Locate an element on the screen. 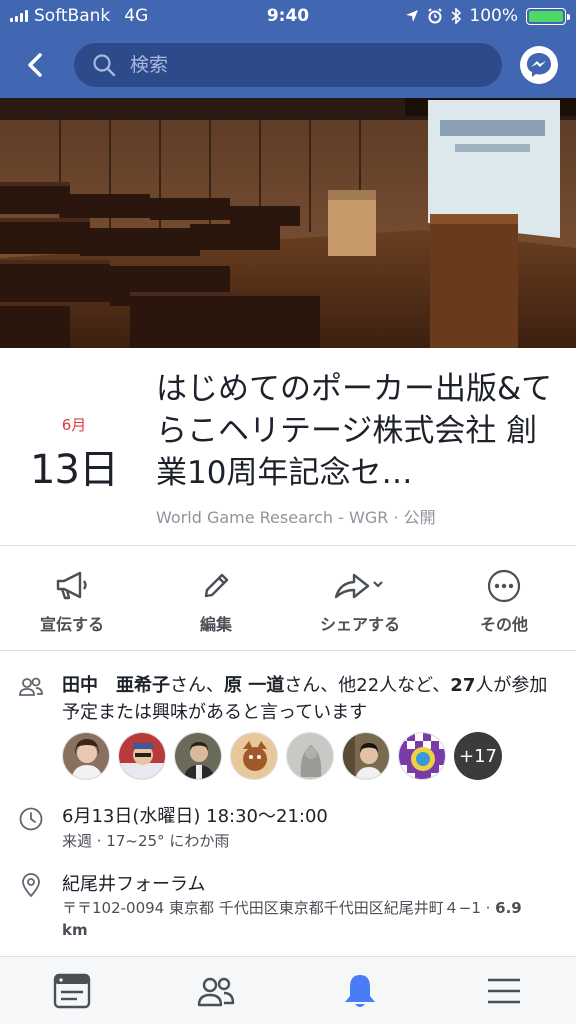 The height and width of the screenshot is (1024, 576). tab-notifications is located at coordinates (360, 990).